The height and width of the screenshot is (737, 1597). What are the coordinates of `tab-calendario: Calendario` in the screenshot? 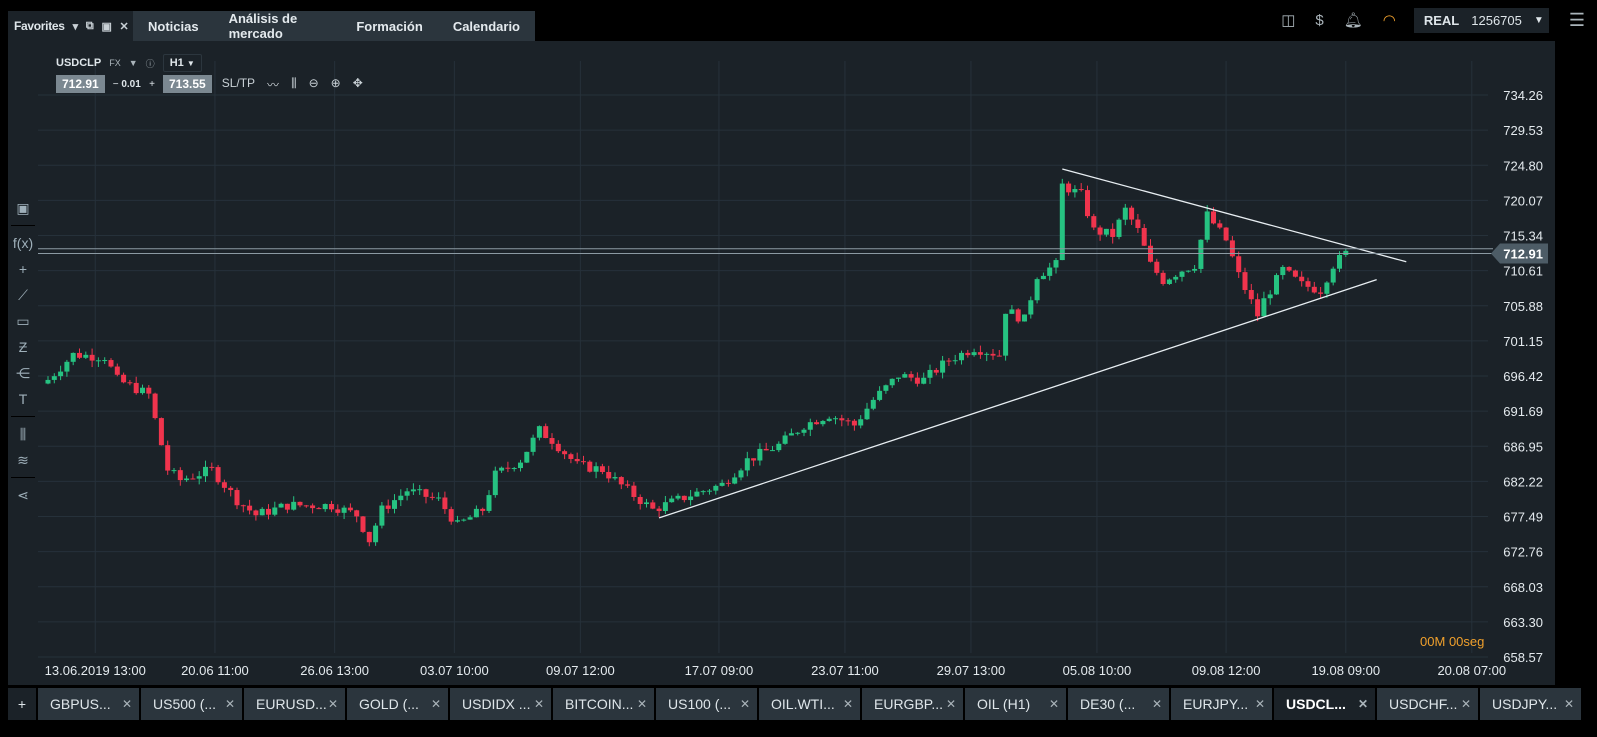 It's located at (486, 26).